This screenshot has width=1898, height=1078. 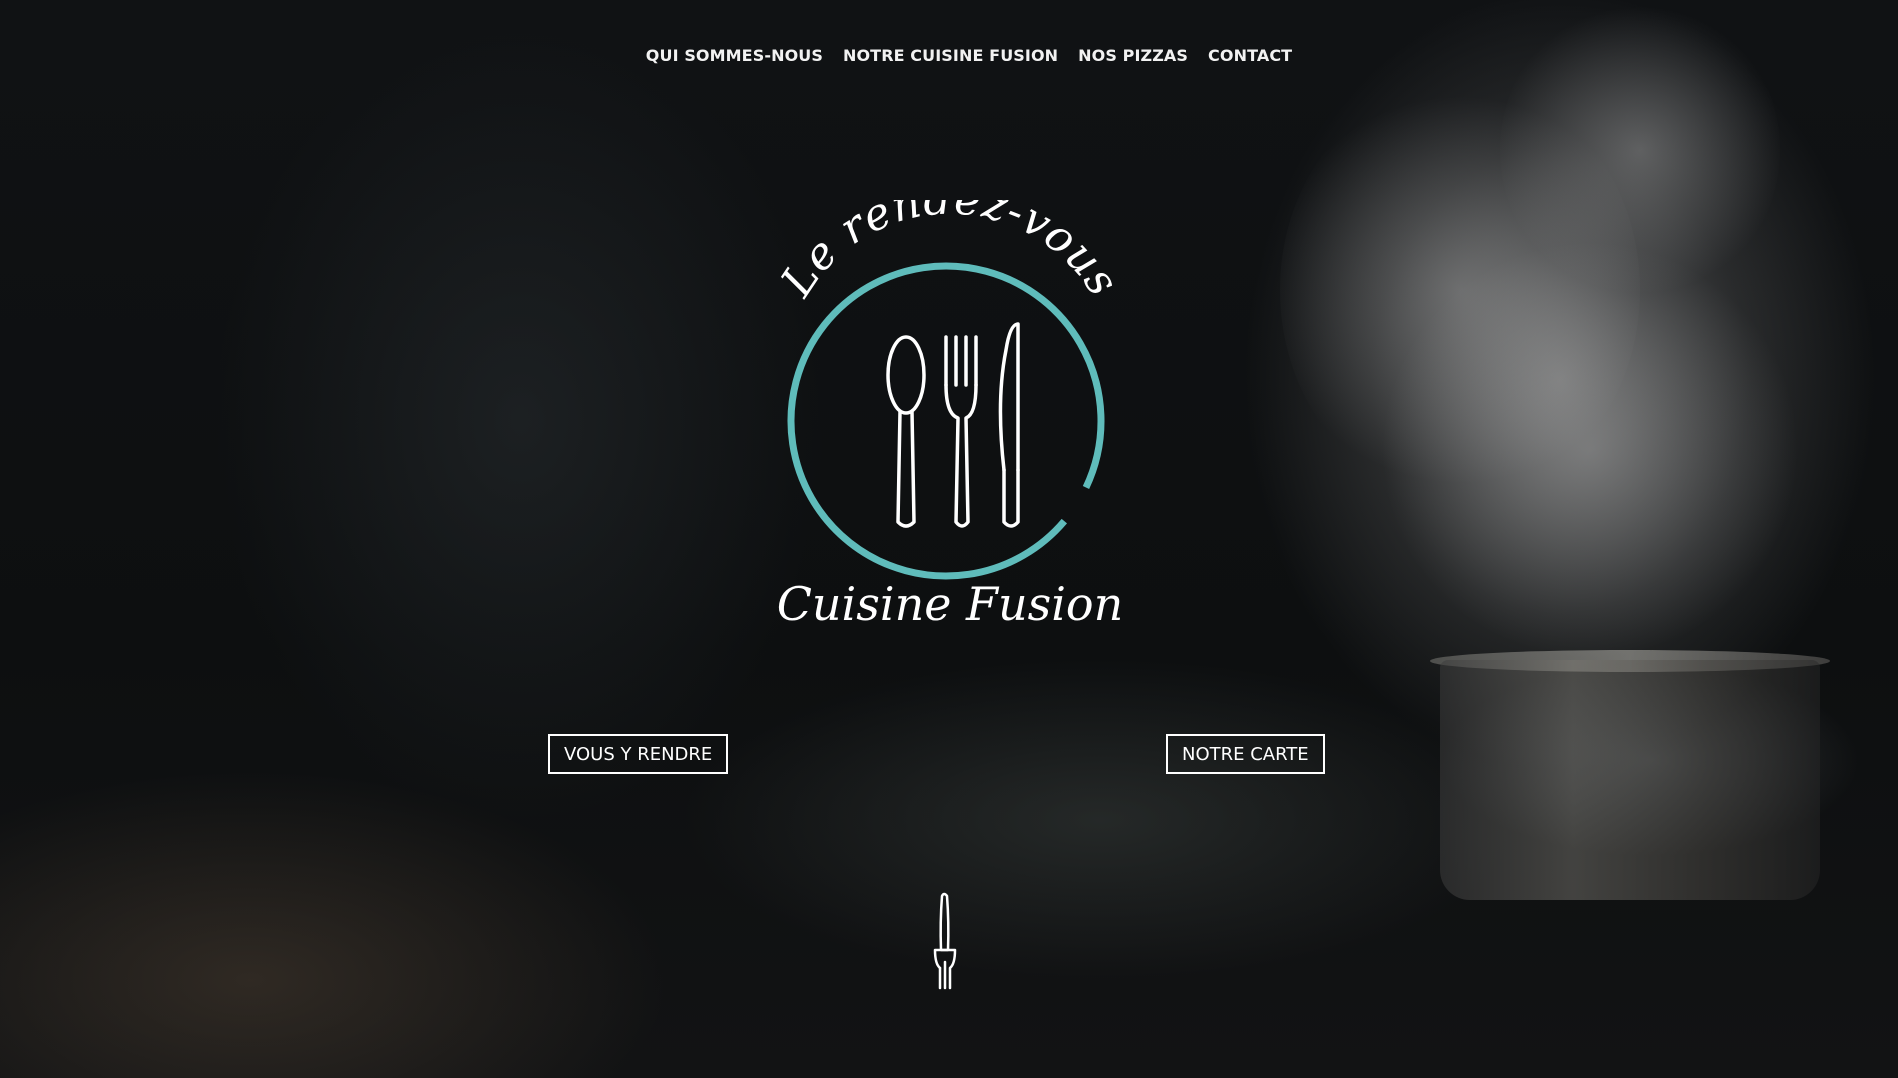 I want to click on nav-item-qui-sommes-nous: QUI SOMMES-NOUS, so click(x=734, y=55).